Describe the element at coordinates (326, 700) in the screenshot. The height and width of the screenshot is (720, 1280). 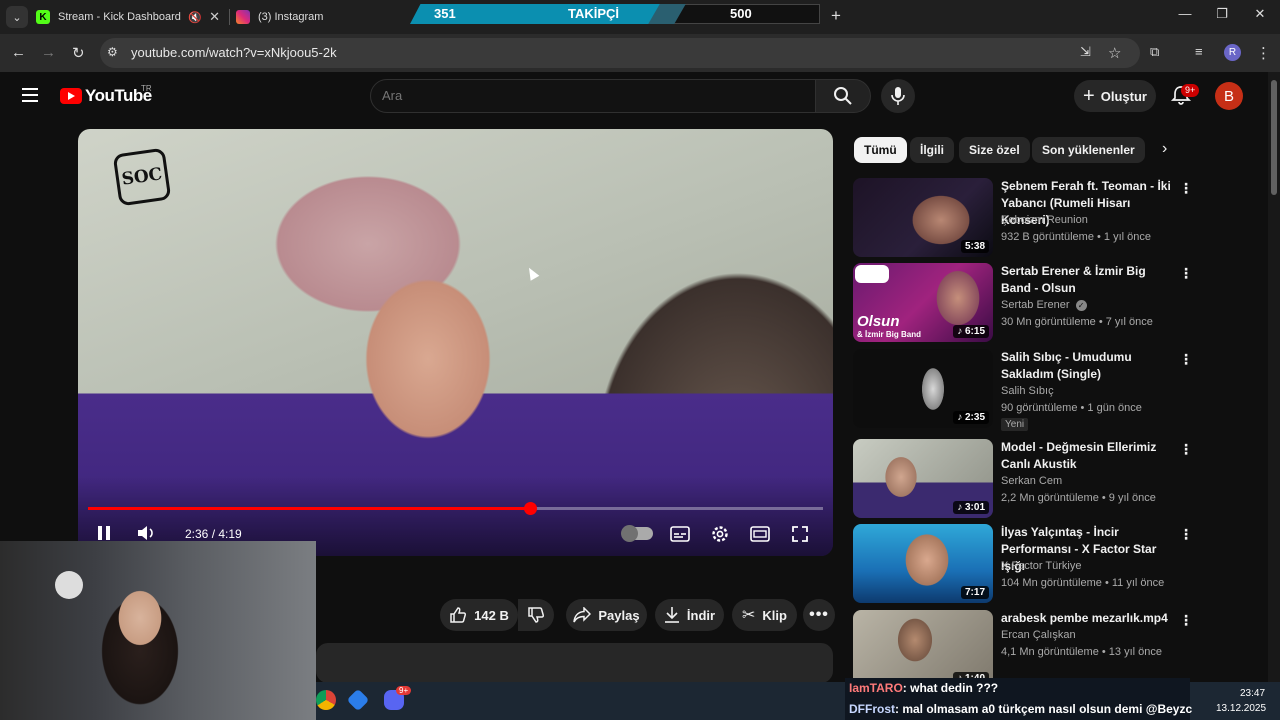
I see `chrome-icon` at that location.